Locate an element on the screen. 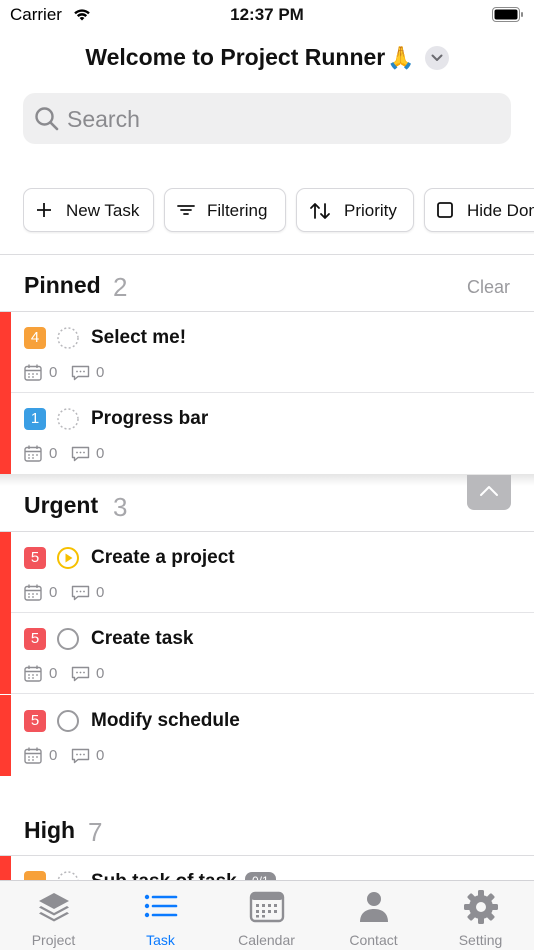 This screenshot has width=534, height=950. filtering-label: Filtering is located at coordinates (237, 210).